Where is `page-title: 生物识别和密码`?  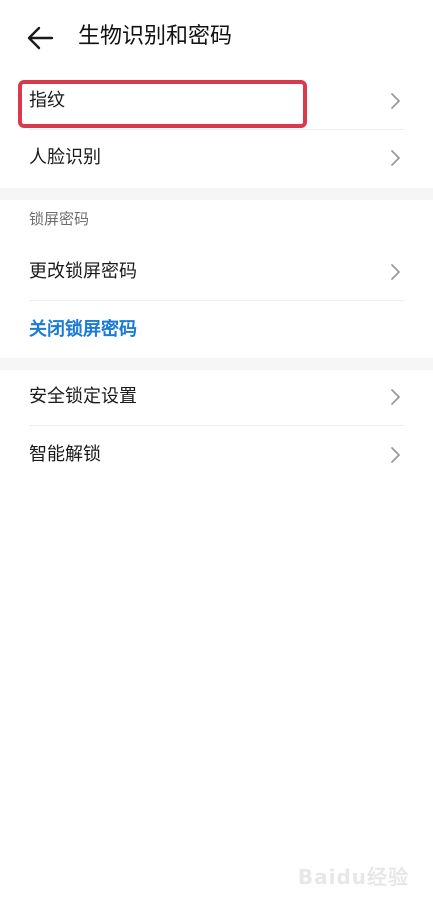
page-title: 生物识别和密码 is located at coordinates (155, 36).